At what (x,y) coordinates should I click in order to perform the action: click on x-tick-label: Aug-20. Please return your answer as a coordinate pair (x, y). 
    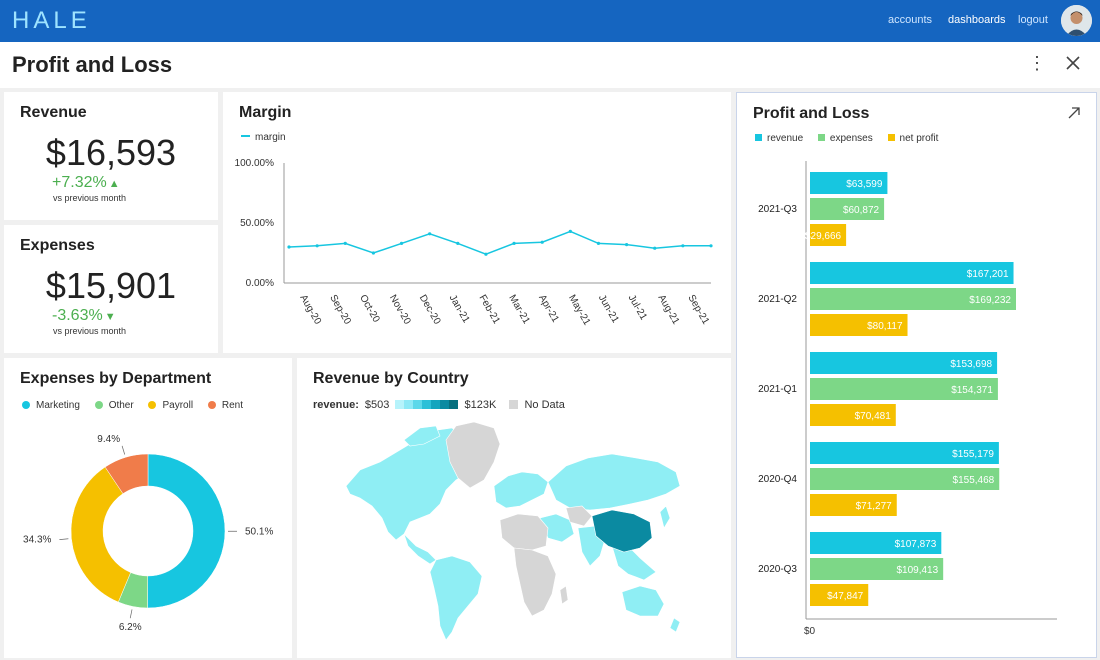
    Looking at the image, I should click on (310, 310).